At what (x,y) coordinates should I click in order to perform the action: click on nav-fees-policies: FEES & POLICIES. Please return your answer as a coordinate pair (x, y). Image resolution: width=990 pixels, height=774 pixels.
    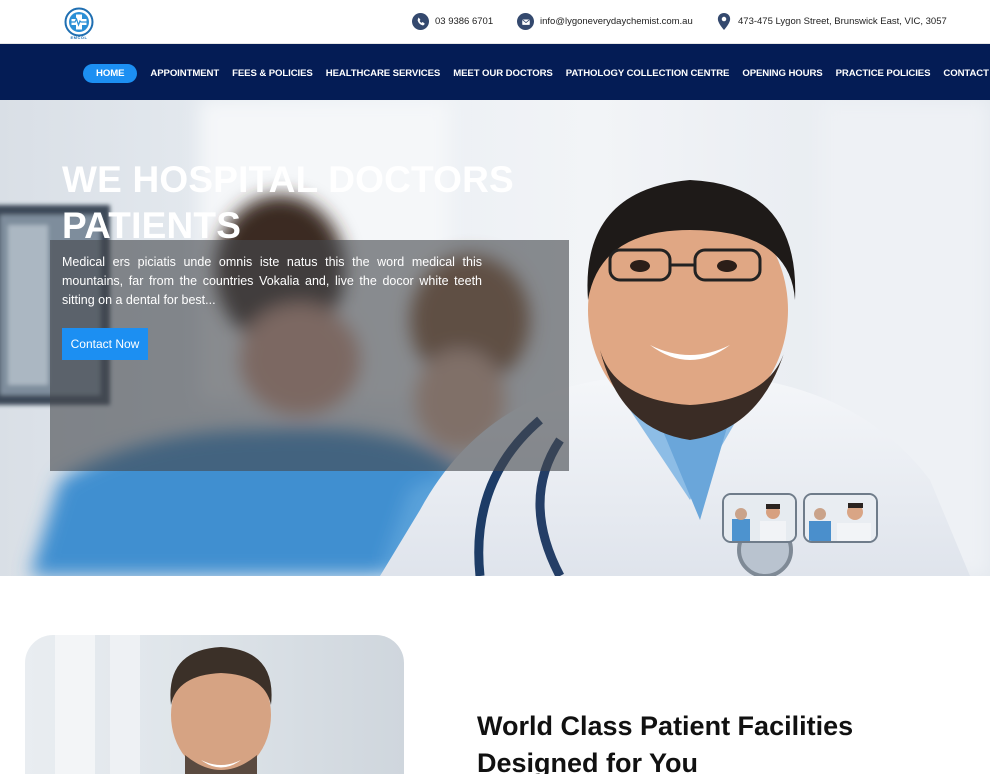
    Looking at the image, I should click on (272, 74).